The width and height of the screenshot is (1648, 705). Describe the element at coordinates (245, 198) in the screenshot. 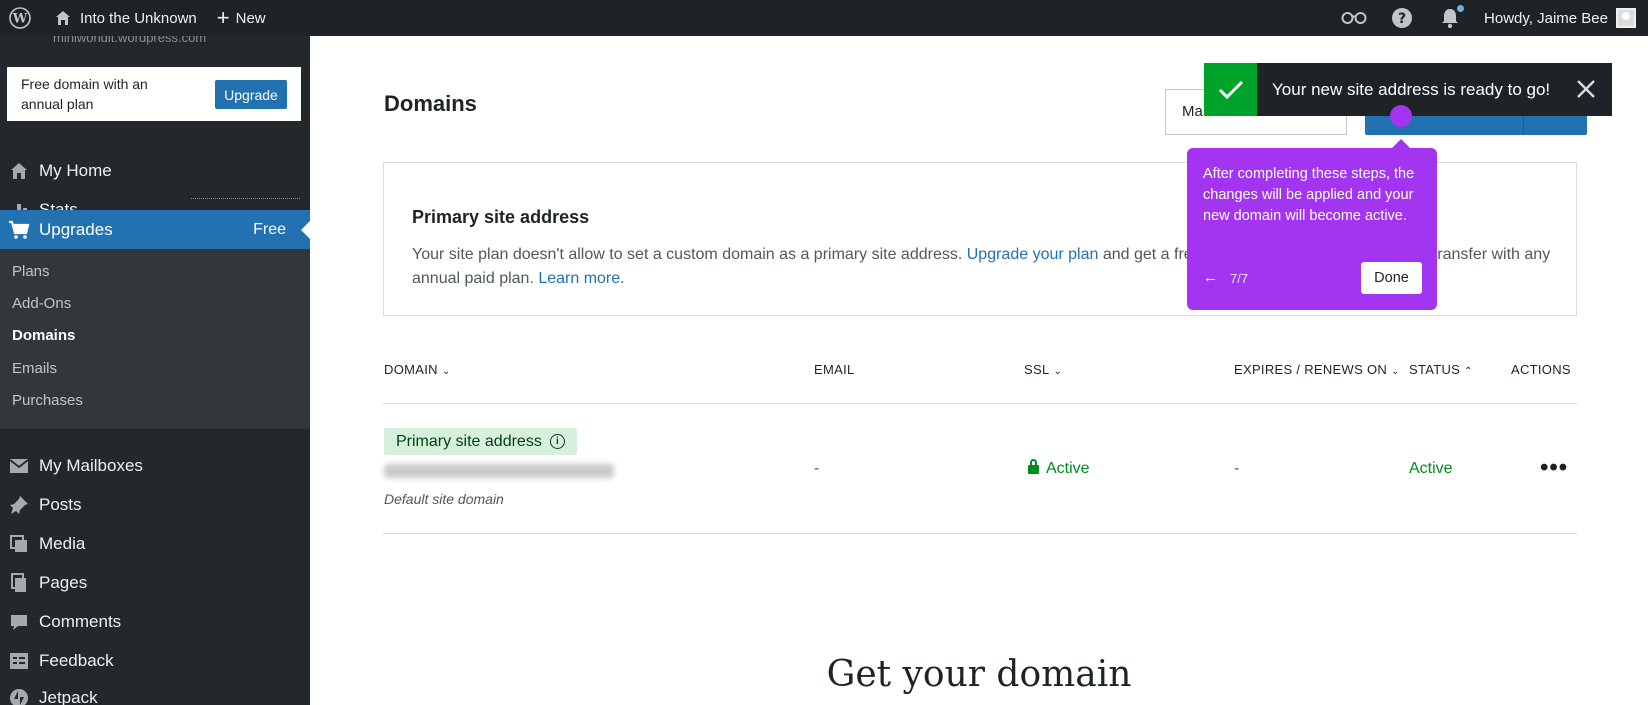

I see `stats-sparkline` at that location.